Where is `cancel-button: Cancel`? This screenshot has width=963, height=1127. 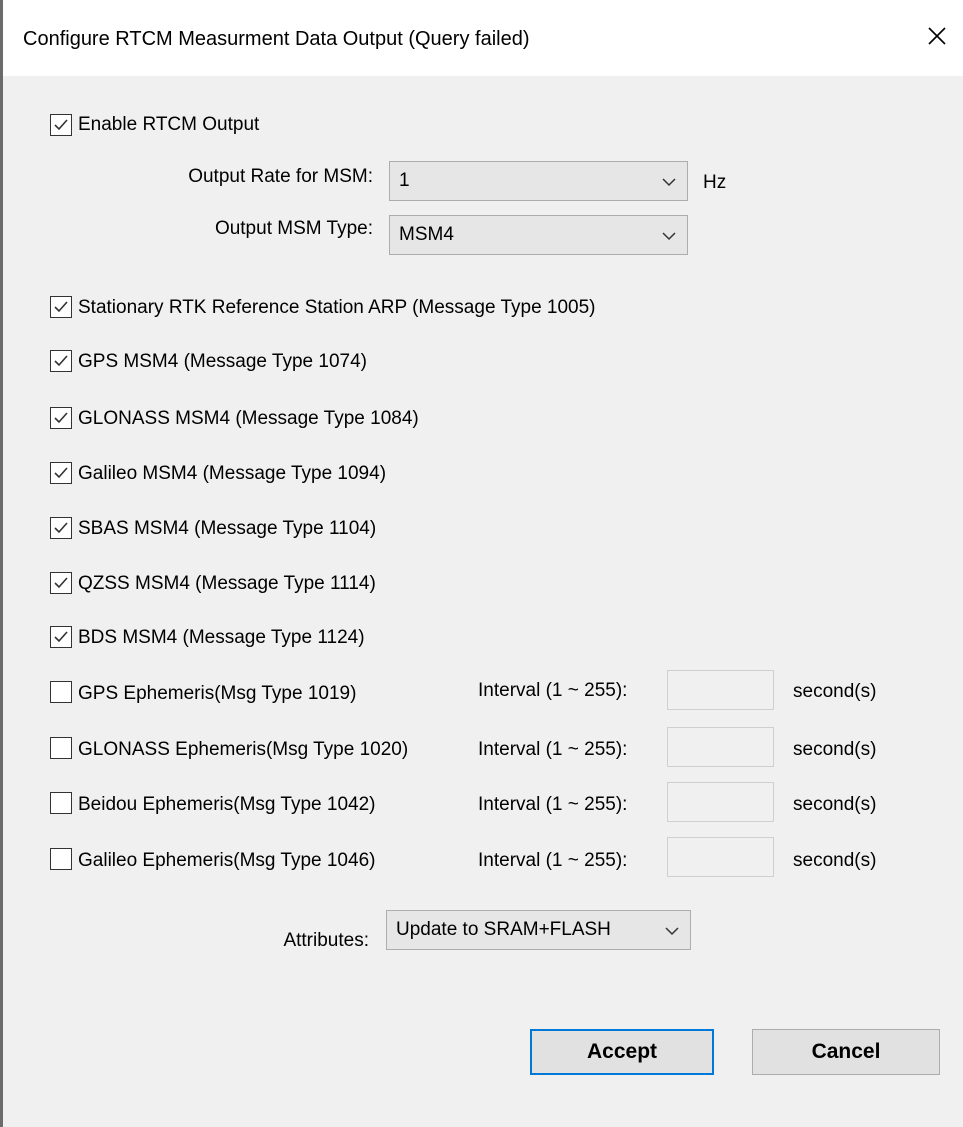
cancel-button: Cancel is located at coordinates (846, 1052).